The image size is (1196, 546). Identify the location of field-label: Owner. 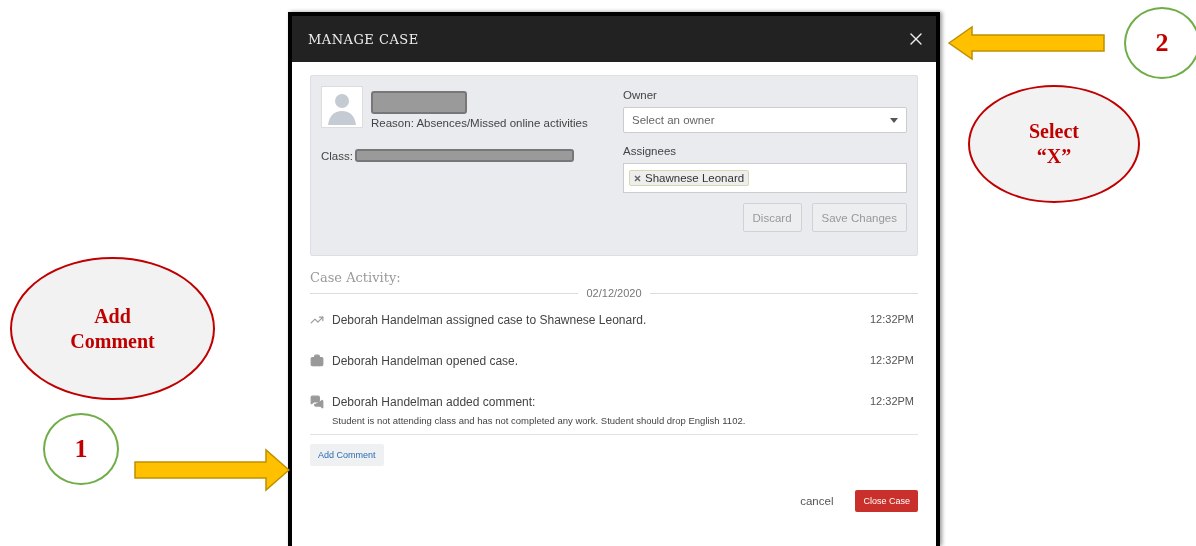
(640, 95).